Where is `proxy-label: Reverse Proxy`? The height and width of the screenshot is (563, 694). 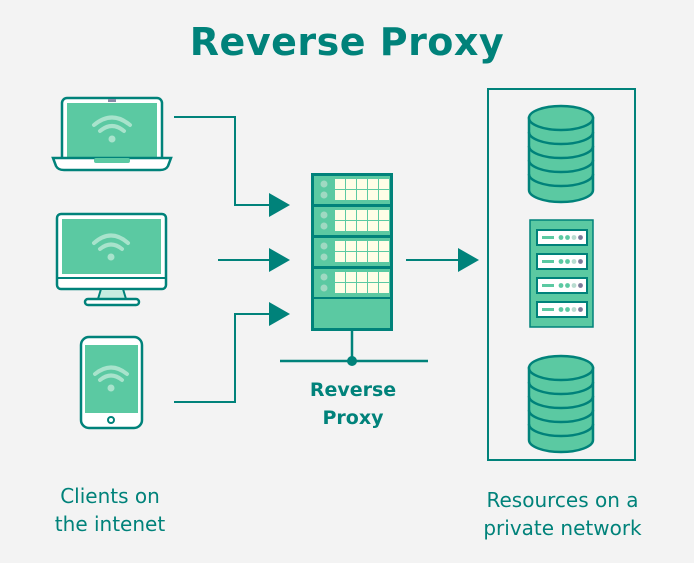 proxy-label: Reverse Proxy is located at coordinates (353, 404).